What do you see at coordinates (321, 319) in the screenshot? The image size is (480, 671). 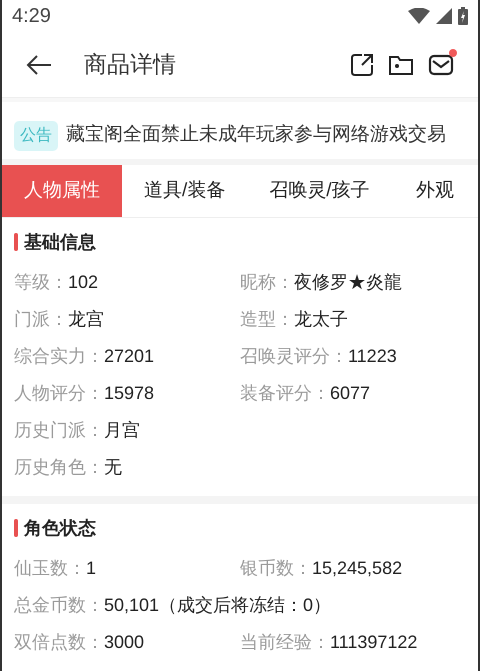 I see `field-value: 龙太子` at bounding box center [321, 319].